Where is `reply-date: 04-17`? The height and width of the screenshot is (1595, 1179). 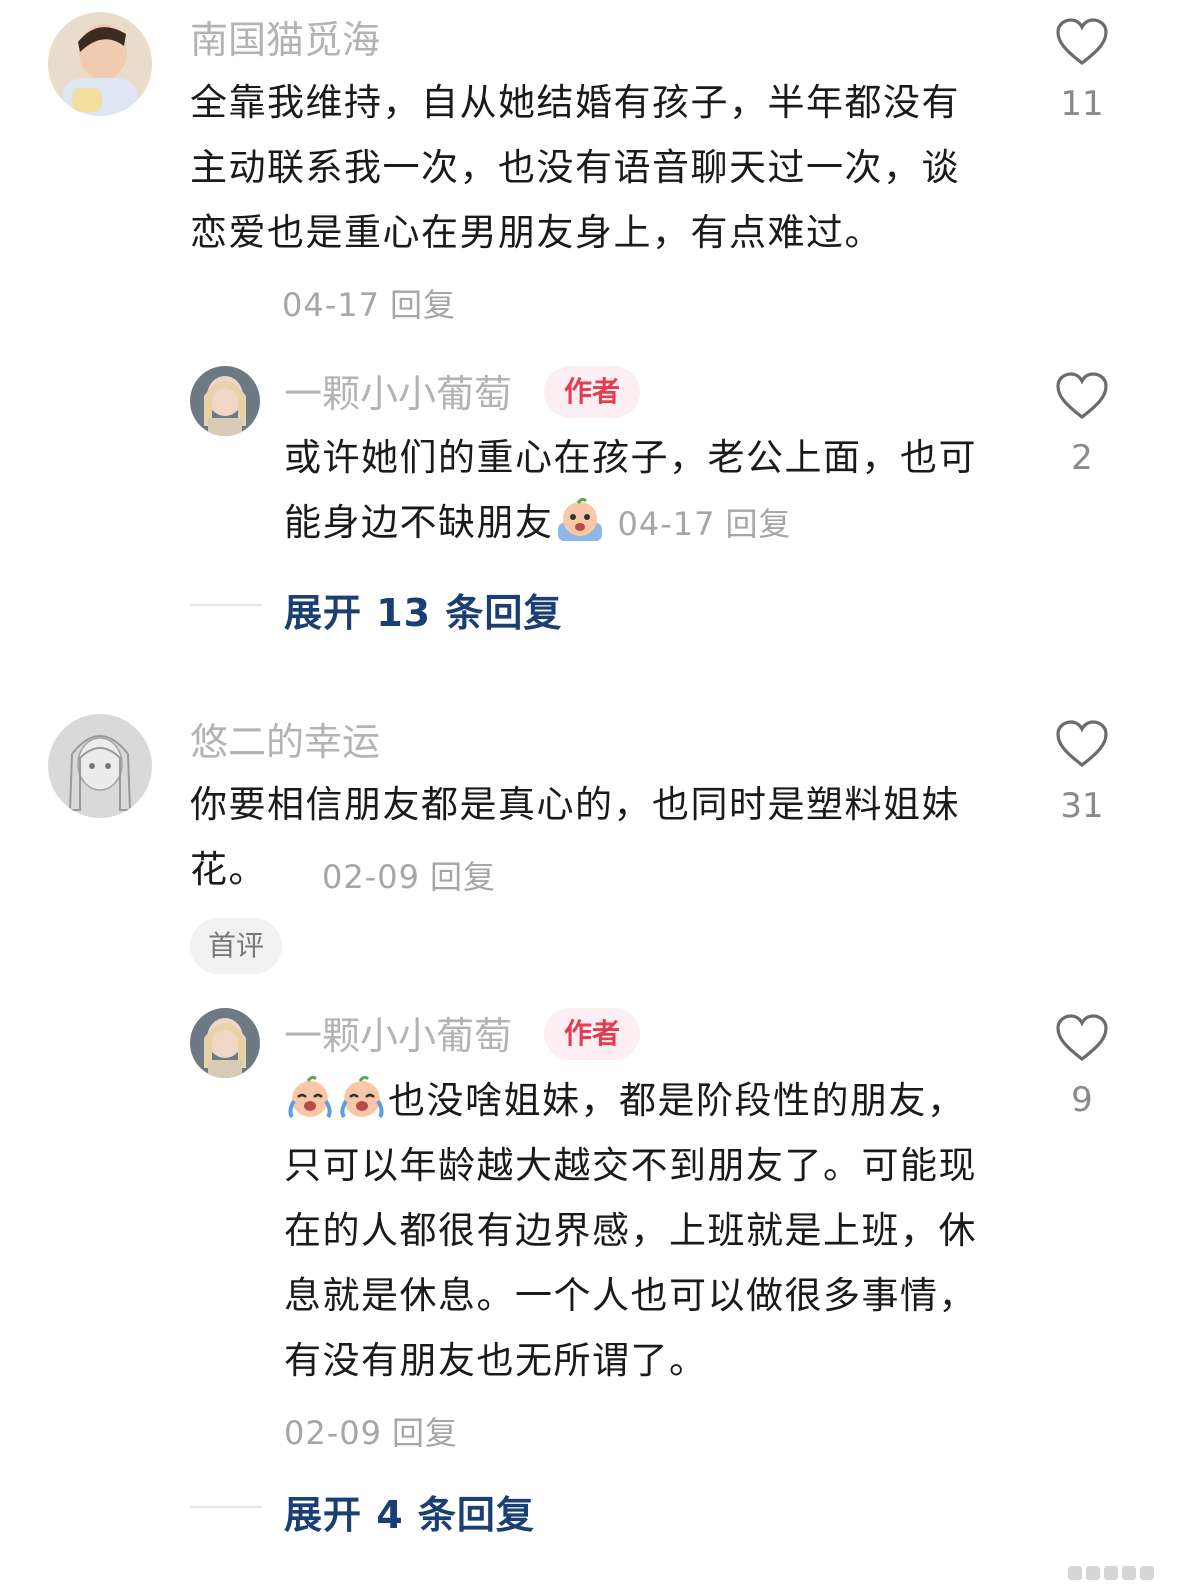 reply-date: 04-17 is located at coordinates (666, 524).